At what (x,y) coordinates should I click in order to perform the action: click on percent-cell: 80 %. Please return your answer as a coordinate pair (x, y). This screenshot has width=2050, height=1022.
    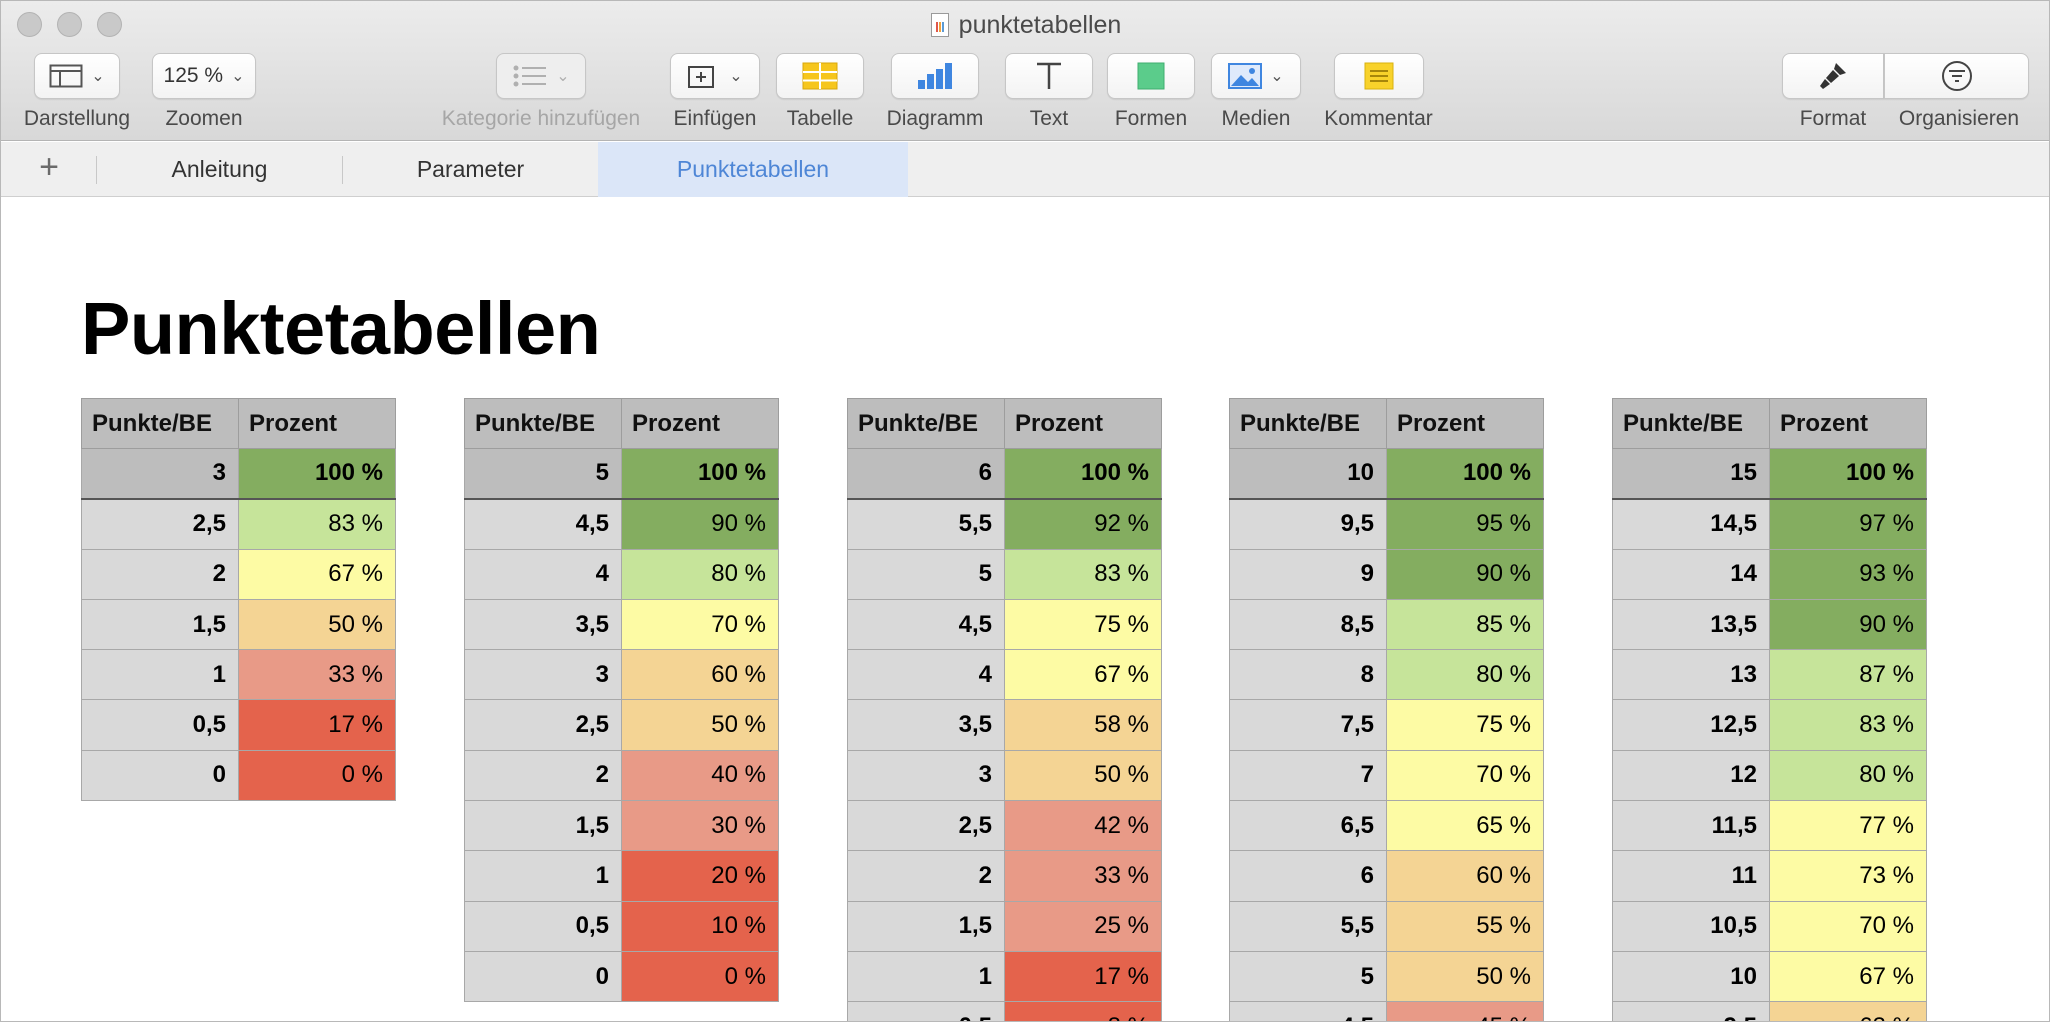
    Looking at the image, I should click on (1848, 775).